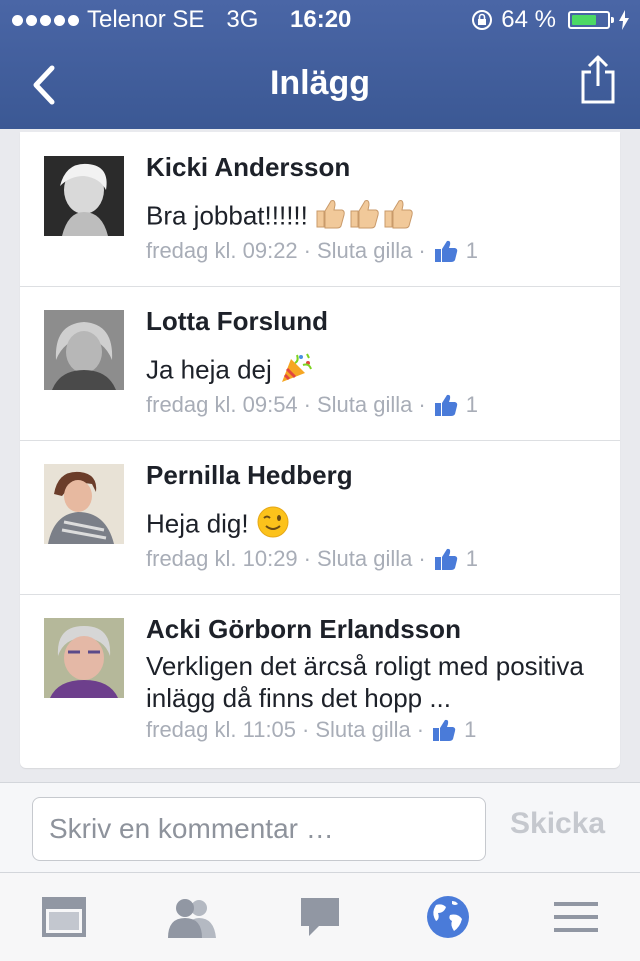 The image size is (640, 961). I want to click on thumbs-up-emoji-icon, so click(365, 217).